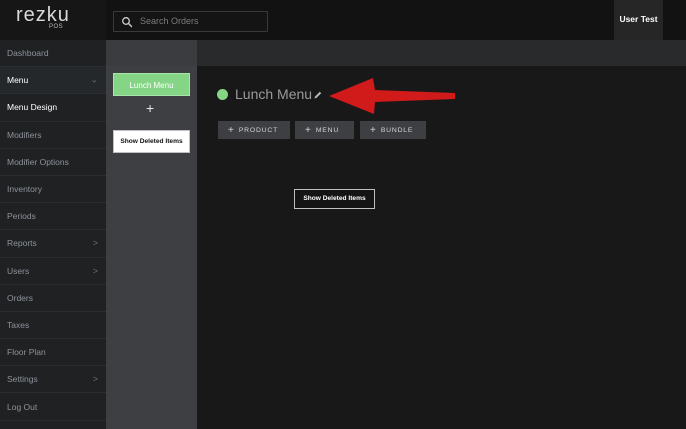 Image resolution: width=686 pixels, height=429 pixels. What do you see at coordinates (169, 21) in the screenshot?
I see `search-placeholder: Search Orders` at bounding box center [169, 21].